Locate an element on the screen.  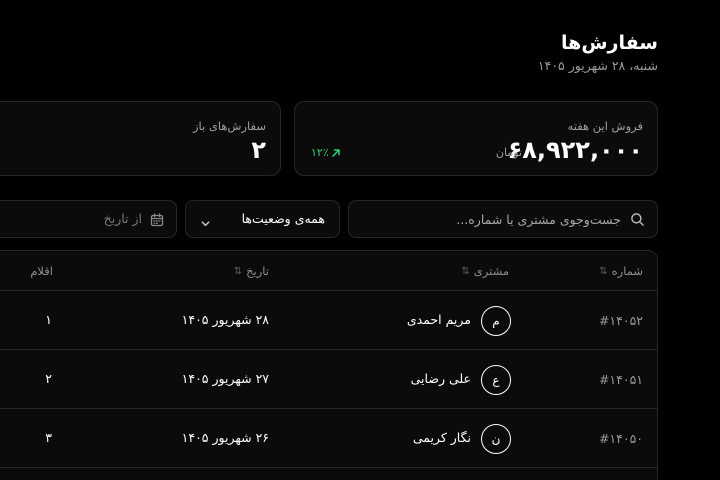
column-date-label: تاریخ is located at coordinates (257, 271).